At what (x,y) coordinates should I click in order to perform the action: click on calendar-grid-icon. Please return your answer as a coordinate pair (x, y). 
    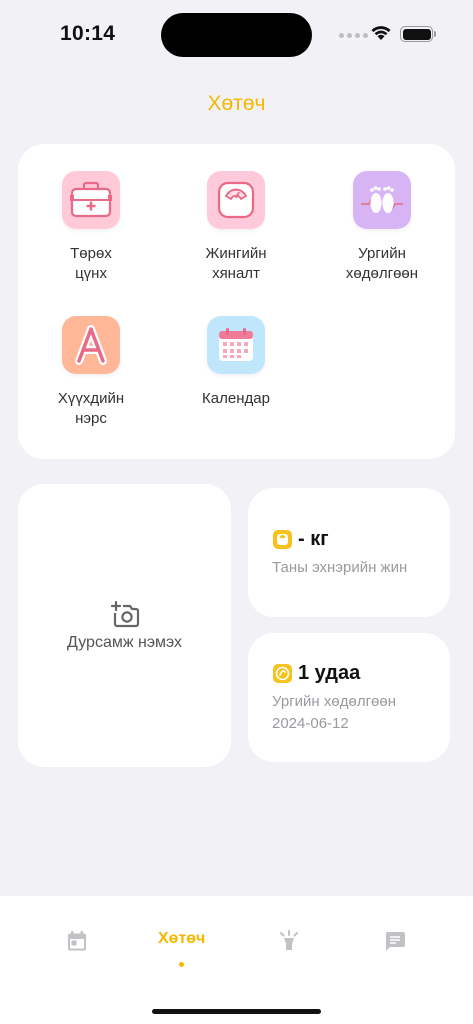
    Looking at the image, I should click on (236, 345).